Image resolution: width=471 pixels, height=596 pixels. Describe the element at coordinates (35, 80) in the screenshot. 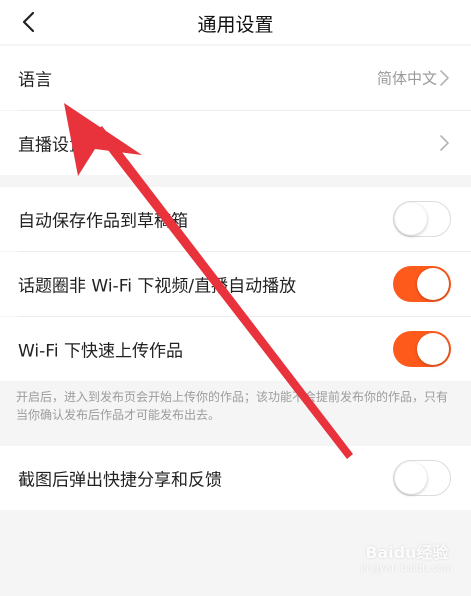

I see `language-label: 语言` at that location.